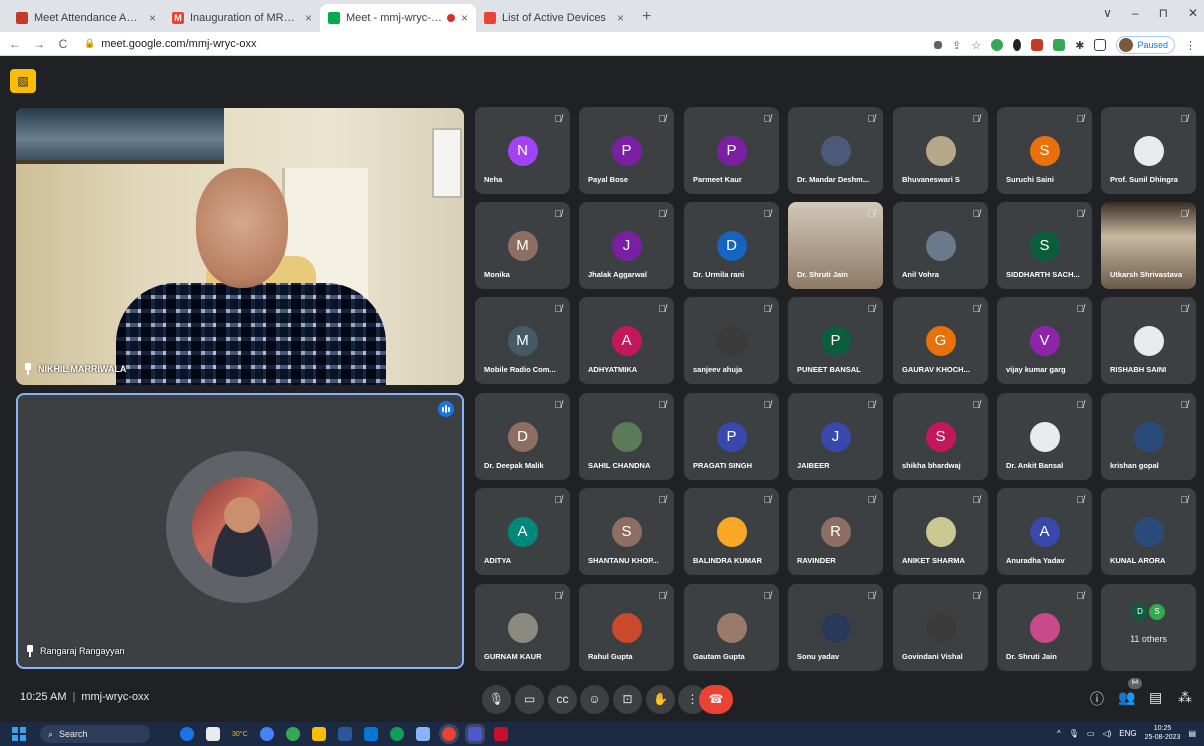 The height and width of the screenshot is (746, 1204). Describe the element at coordinates (398, 18) in the screenshot. I see `tab-2: Meet - mmj-wryc-oxx ×` at that location.